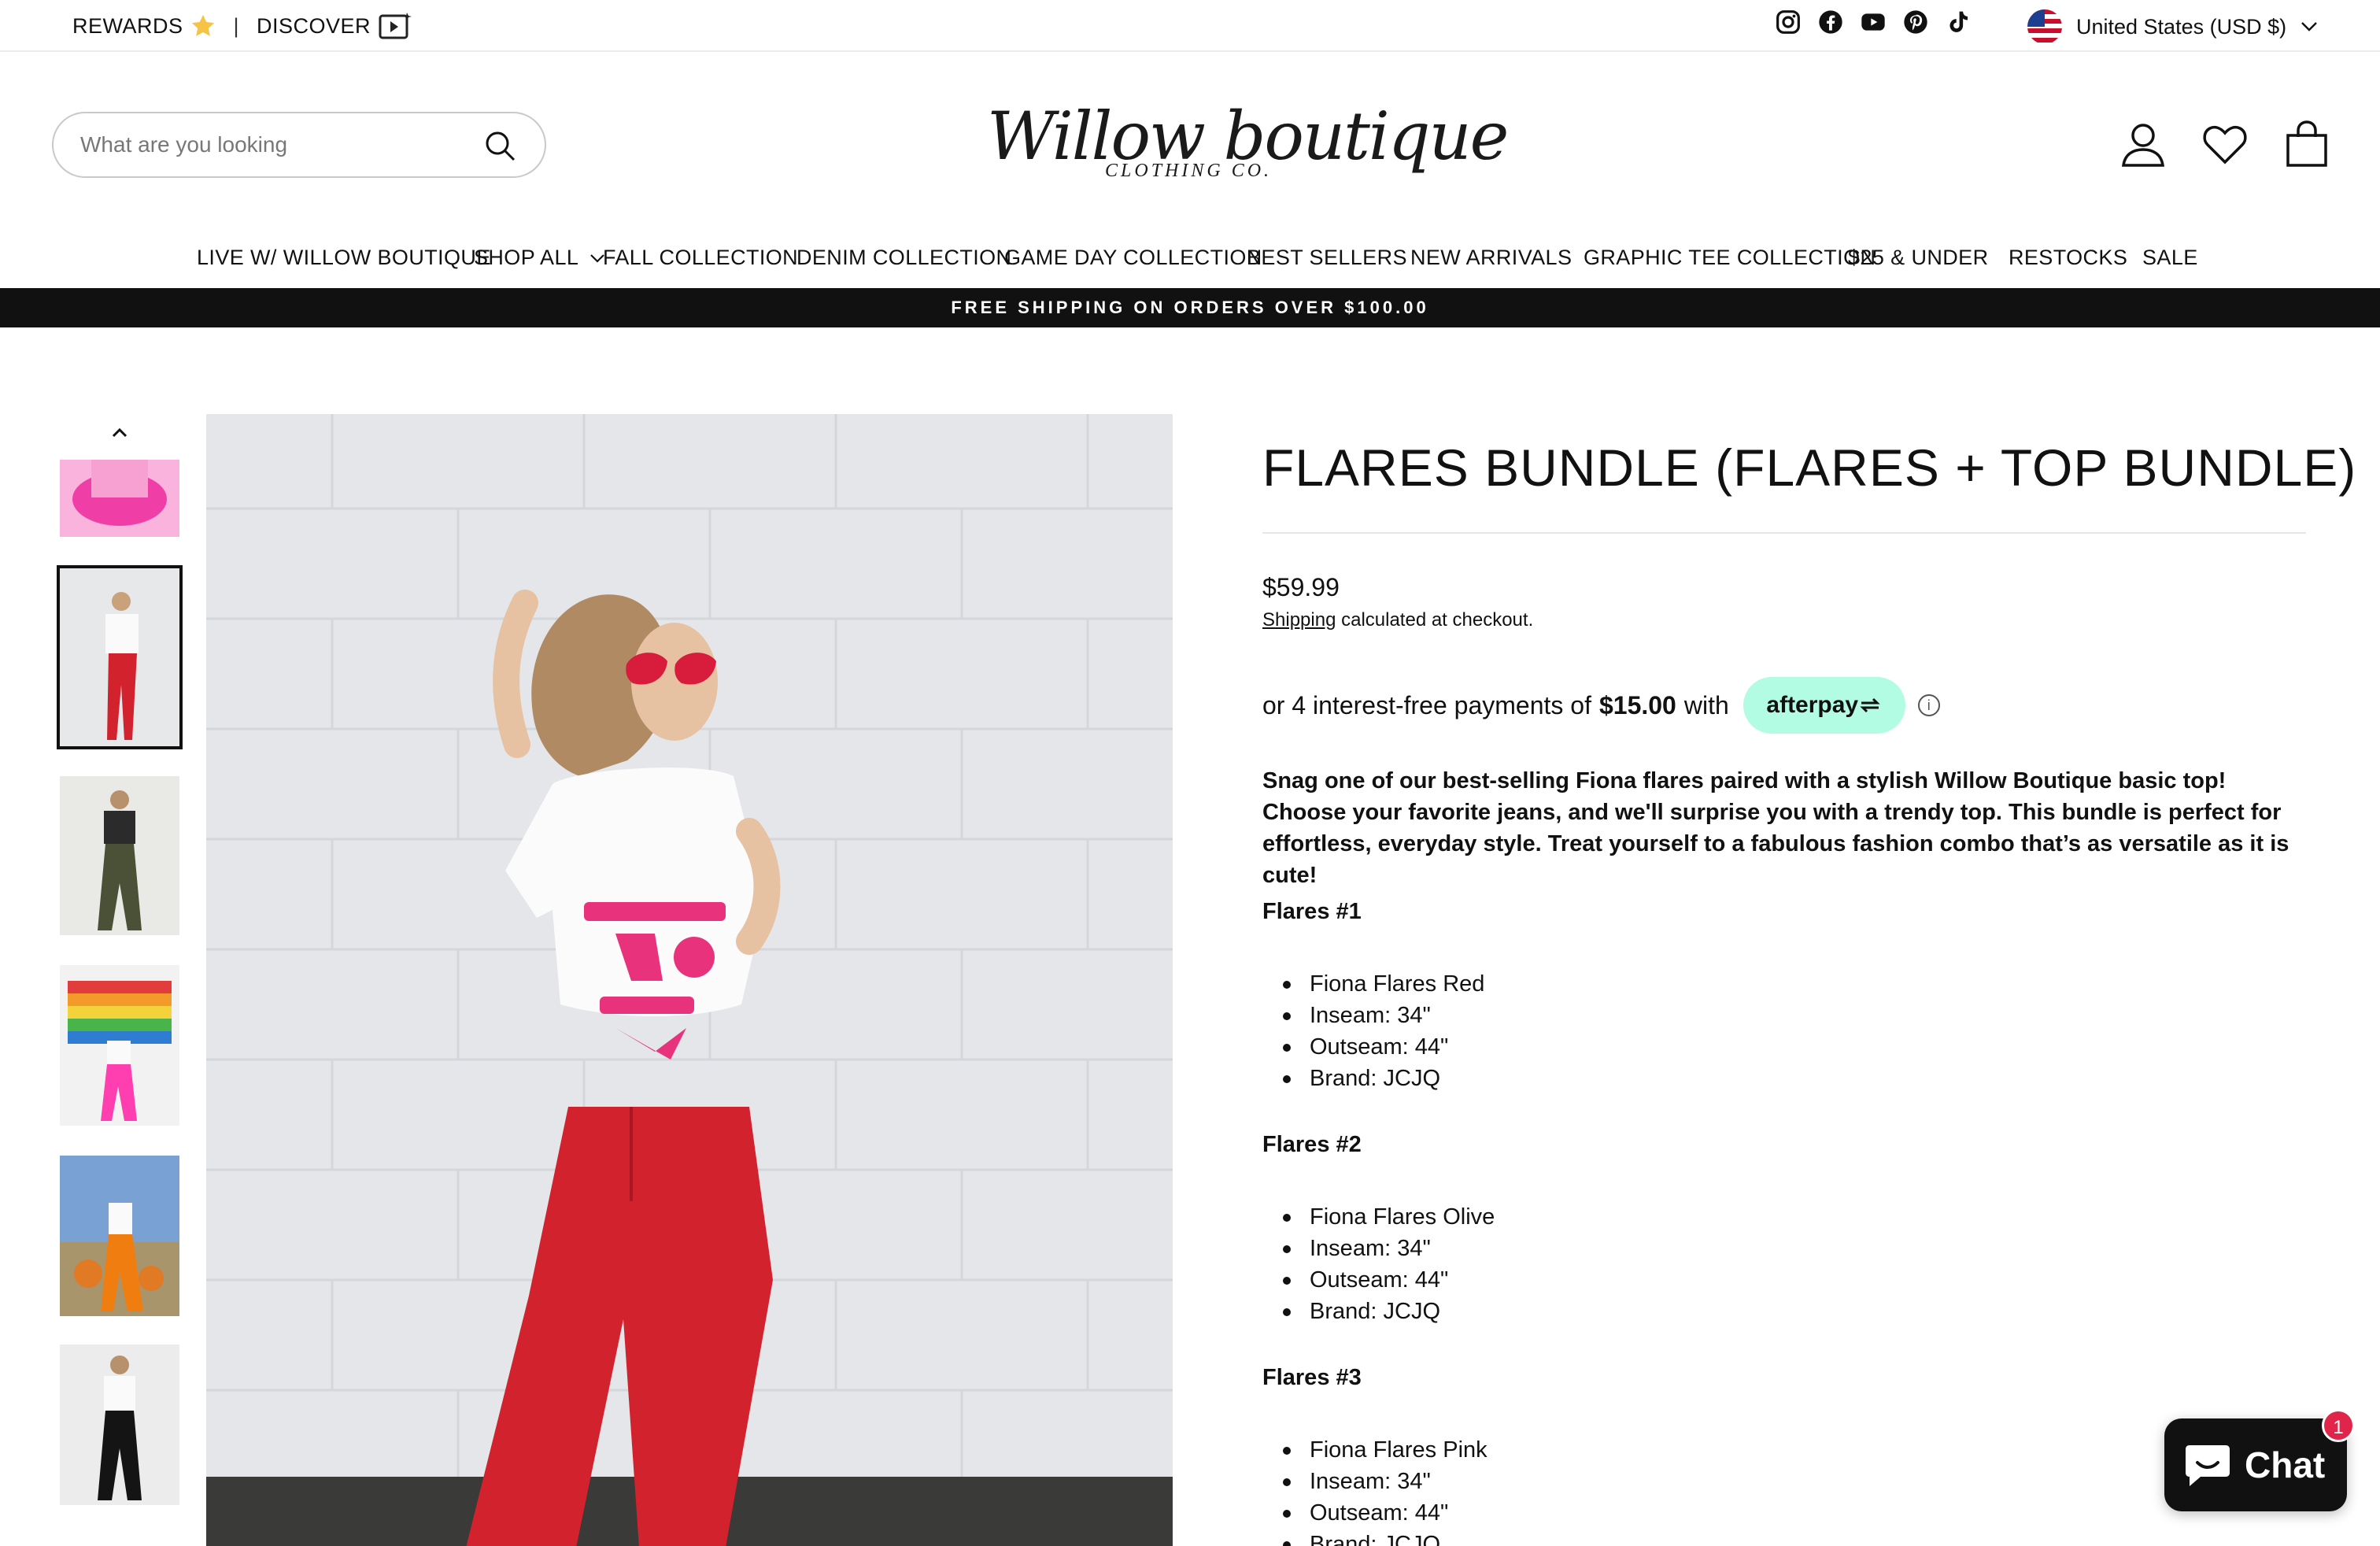 The width and height of the screenshot is (2380, 1546). I want to click on afterpay-badge: afterpay, so click(1824, 705).